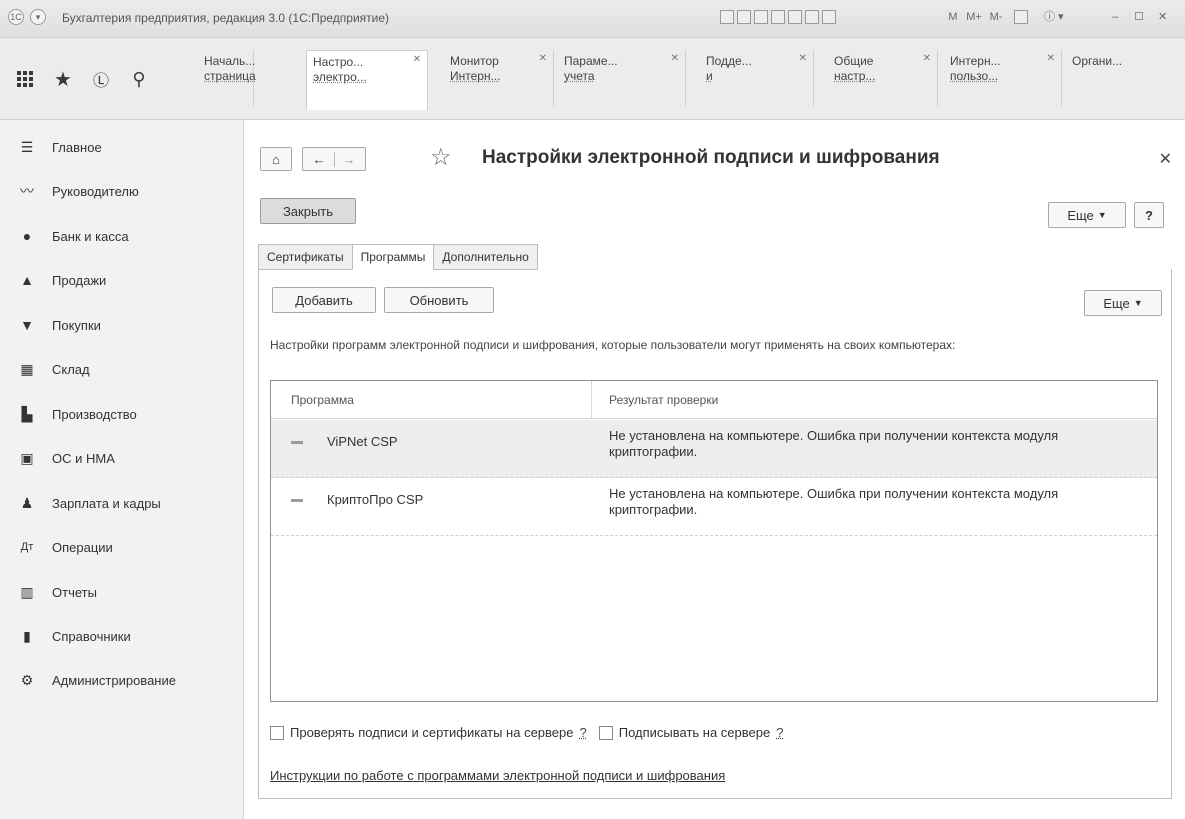  Describe the element at coordinates (25, 79) in the screenshot. I see `apps-grid-icon` at that location.